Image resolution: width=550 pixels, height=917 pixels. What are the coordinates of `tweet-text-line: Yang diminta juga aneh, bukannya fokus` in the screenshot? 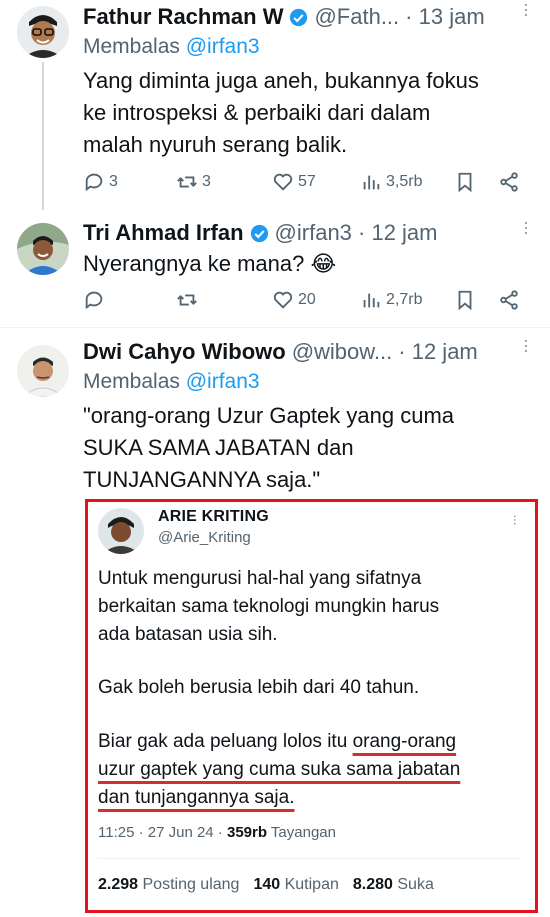 It's located at (281, 80).